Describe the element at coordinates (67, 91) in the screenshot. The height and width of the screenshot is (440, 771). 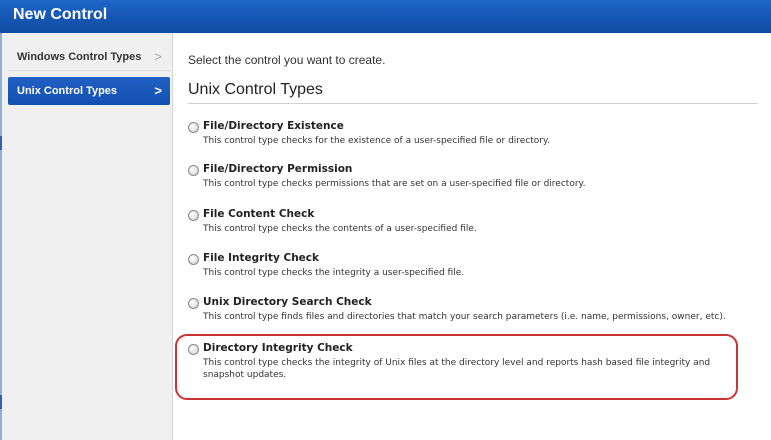
I see `sidebar-item-label: Unix Control Types` at that location.